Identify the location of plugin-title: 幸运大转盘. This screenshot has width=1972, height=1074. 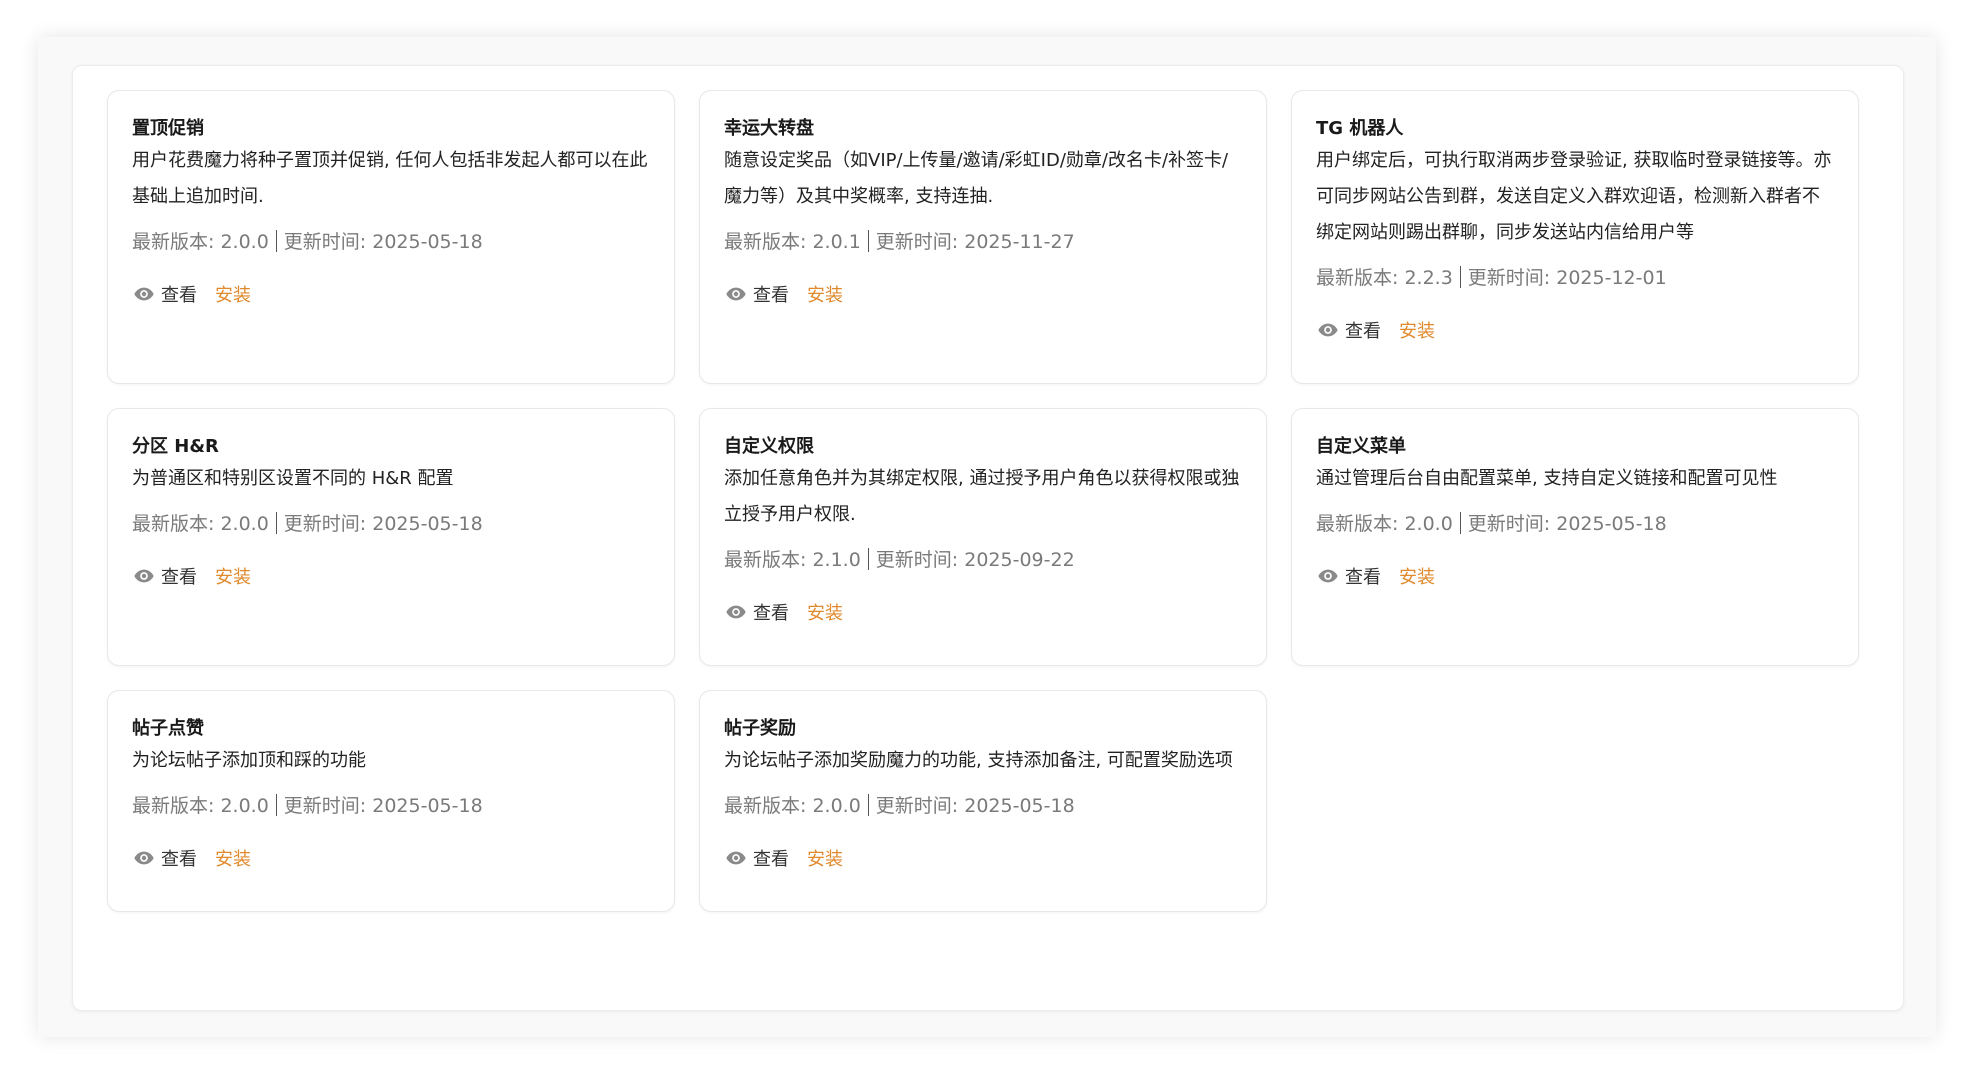
(769, 128).